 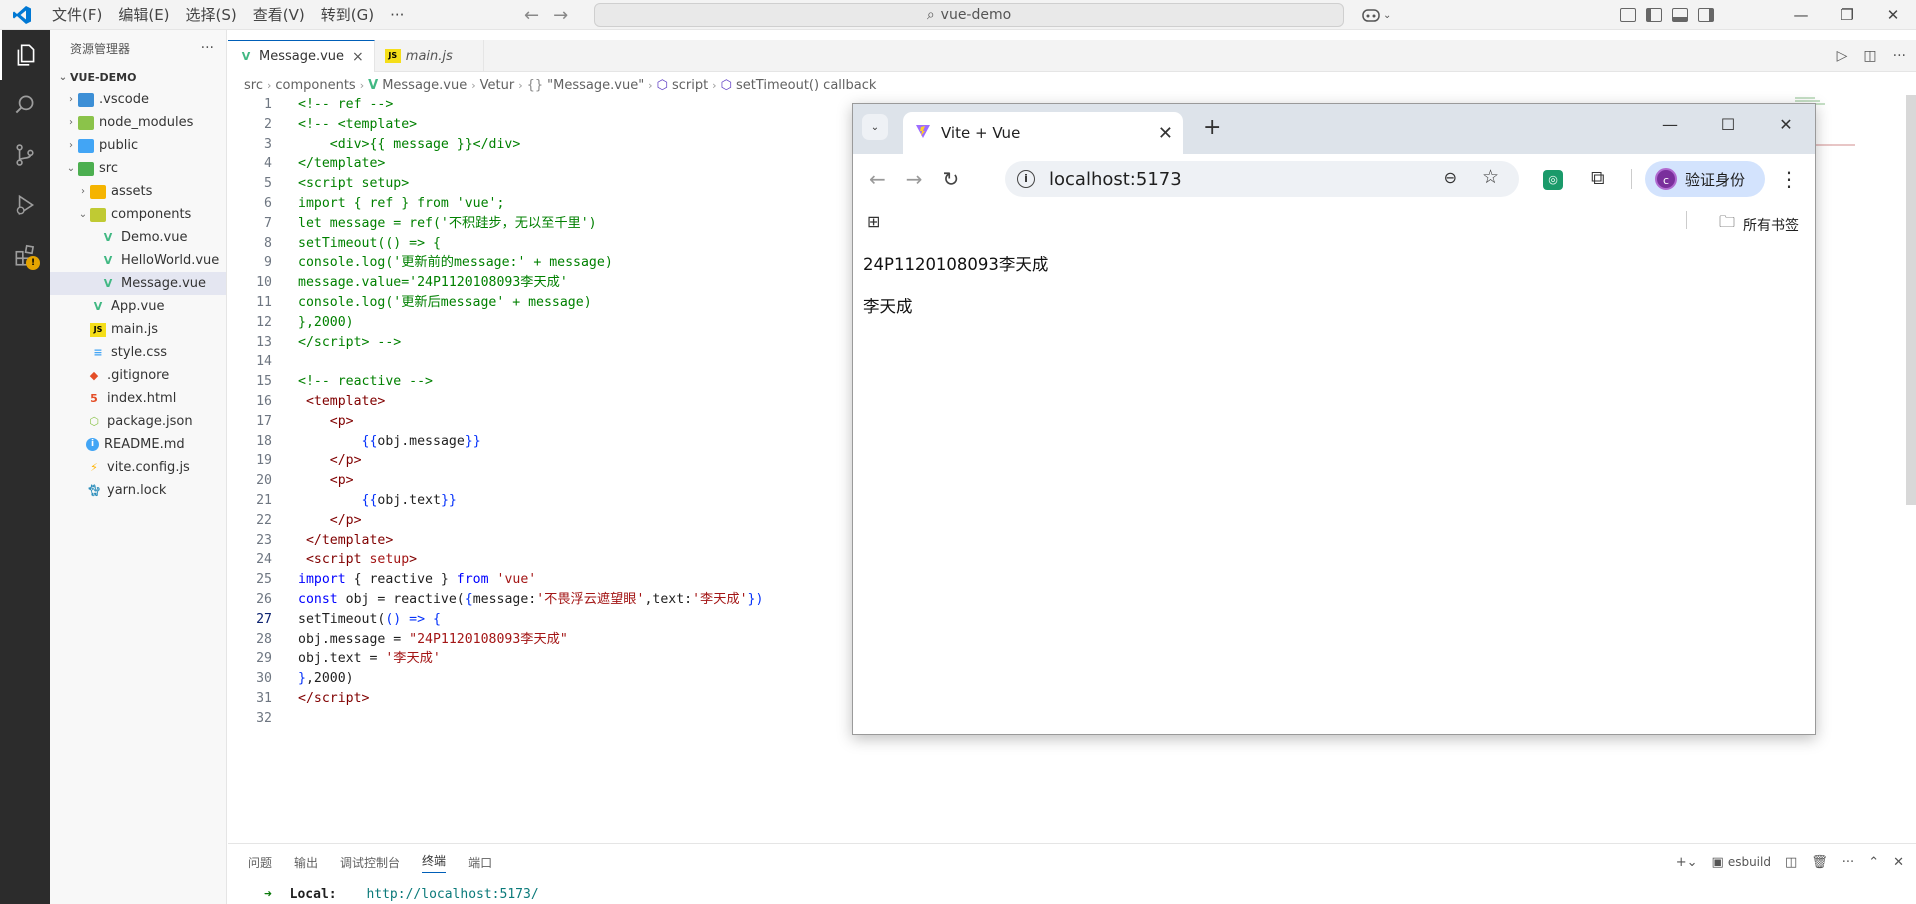 What do you see at coordinates (1680, 15) in the screenshot?
I see `toggle-panel-icon` at bounding box center [1680, 15].